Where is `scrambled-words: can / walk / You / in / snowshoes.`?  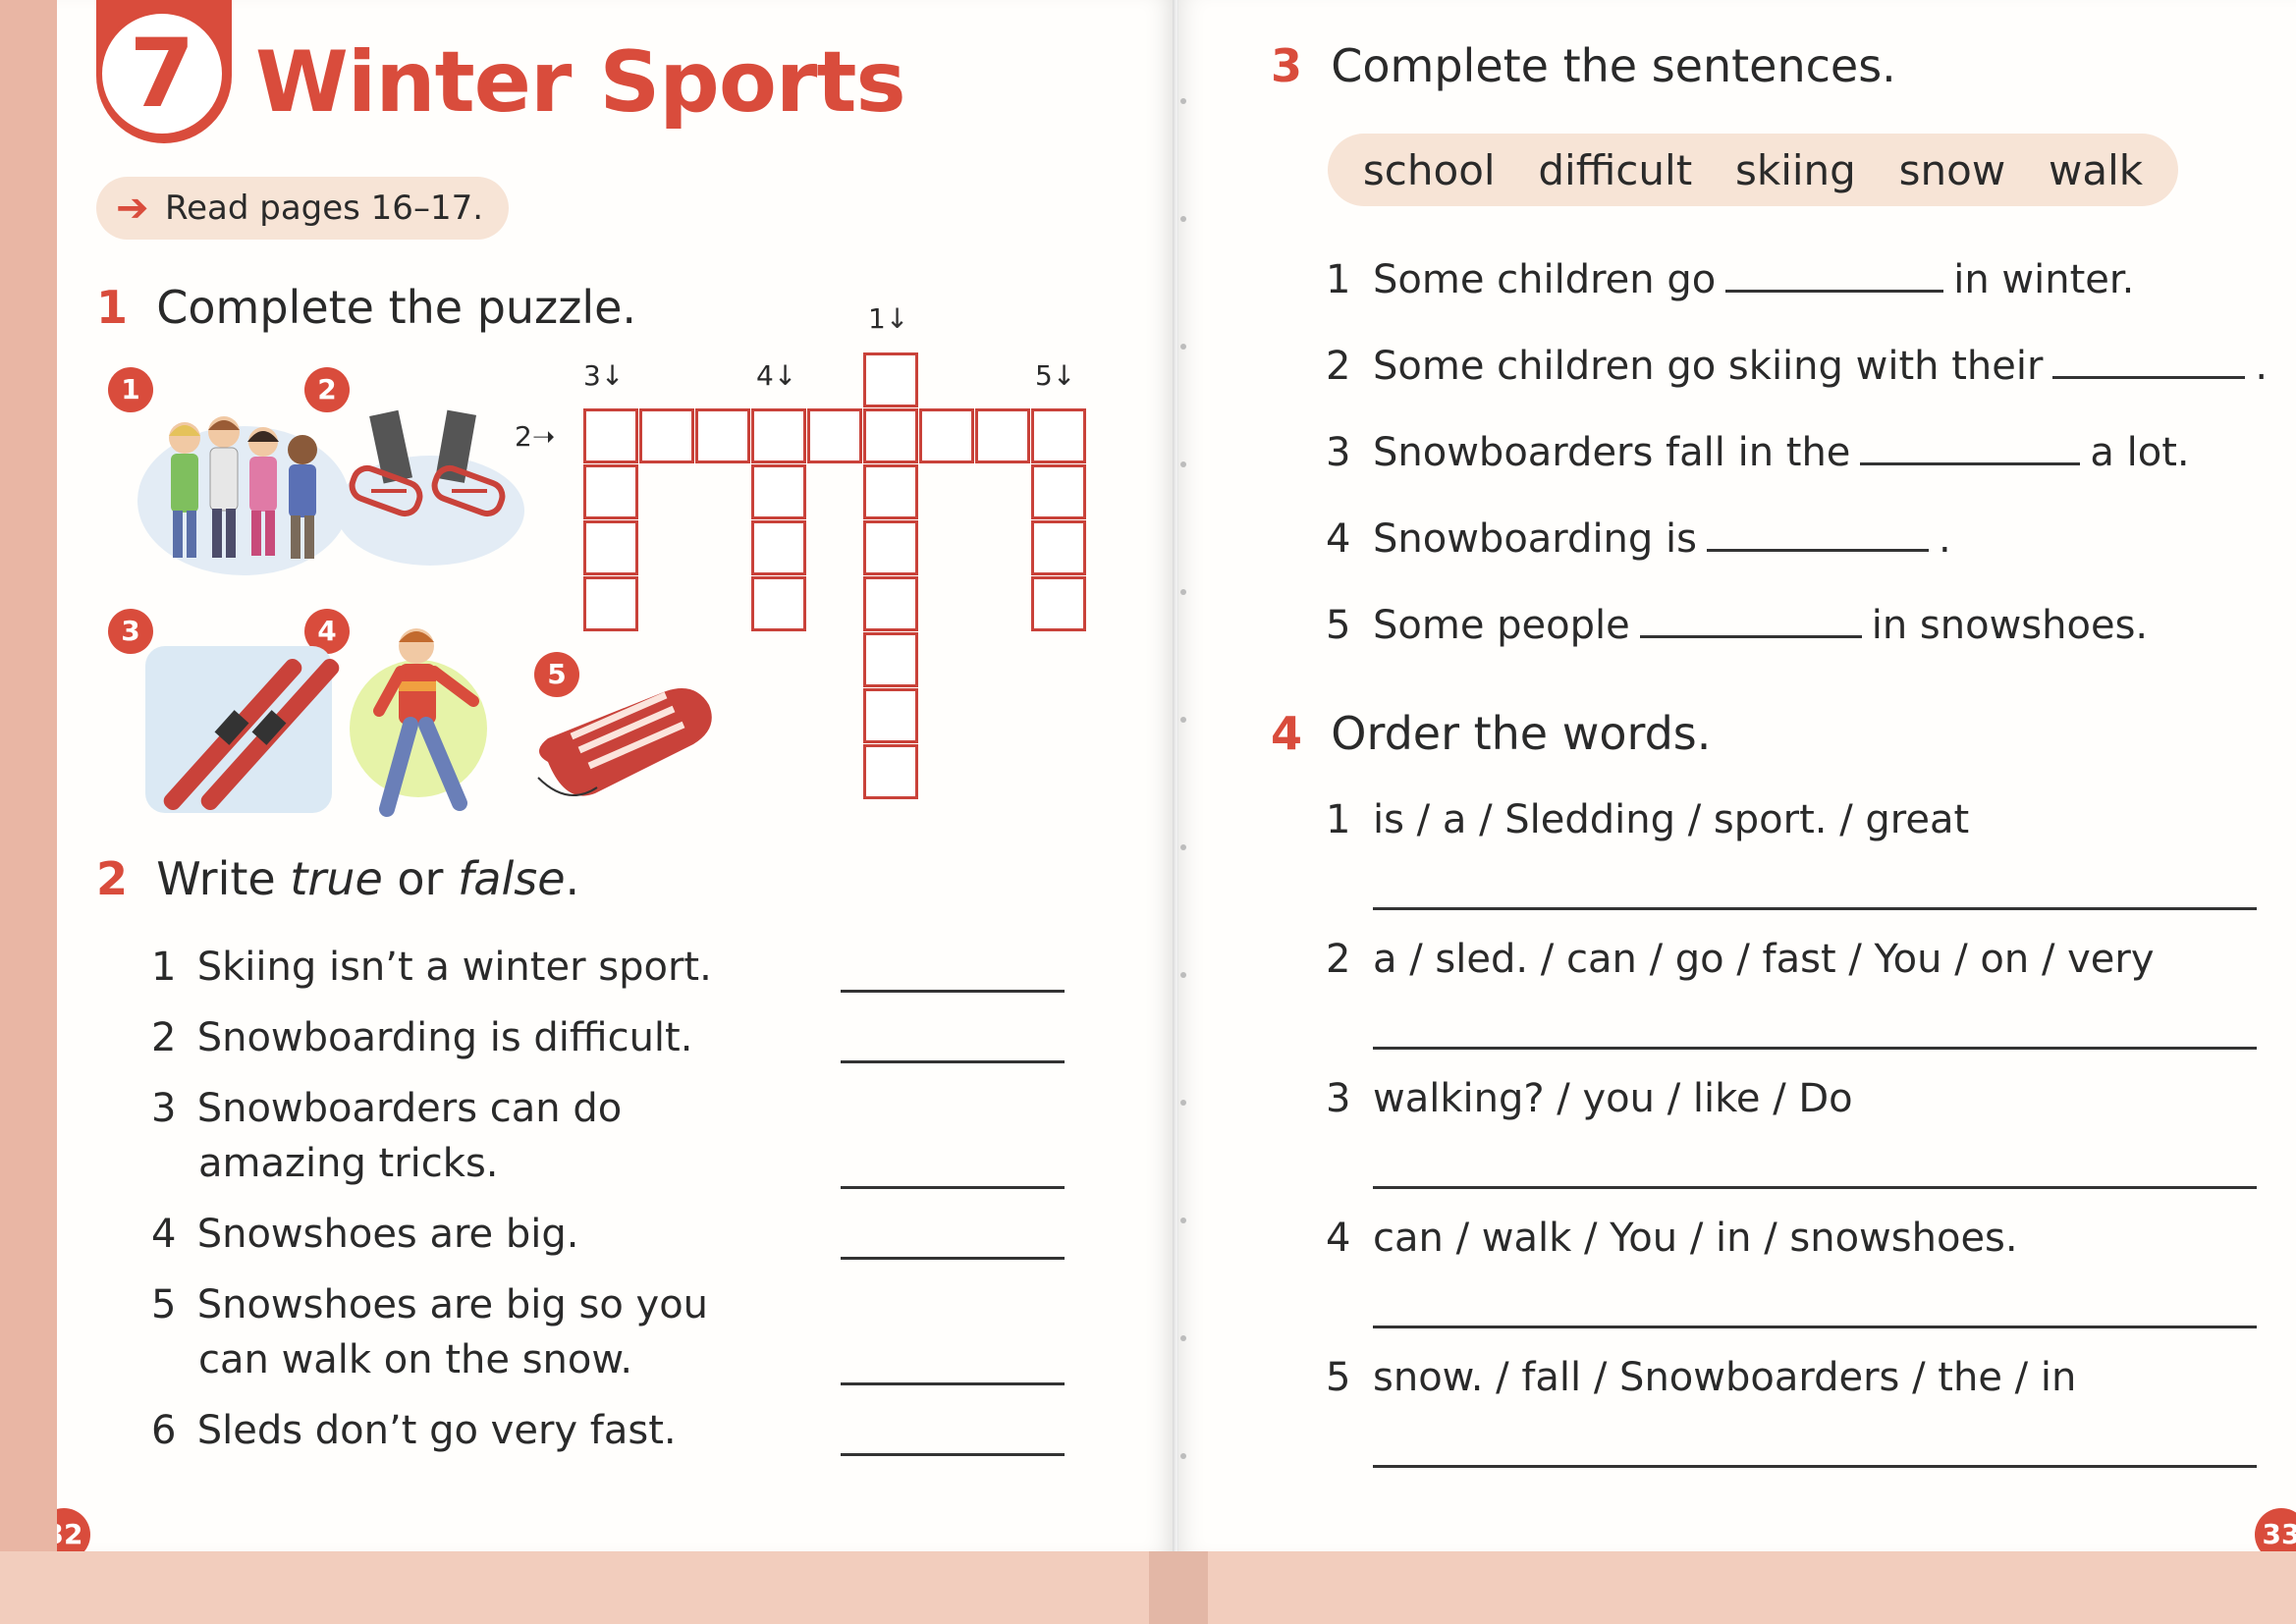
scrambled-words: can / walk / You / in / snowshoes. is located at coordinates (1695, 1238).